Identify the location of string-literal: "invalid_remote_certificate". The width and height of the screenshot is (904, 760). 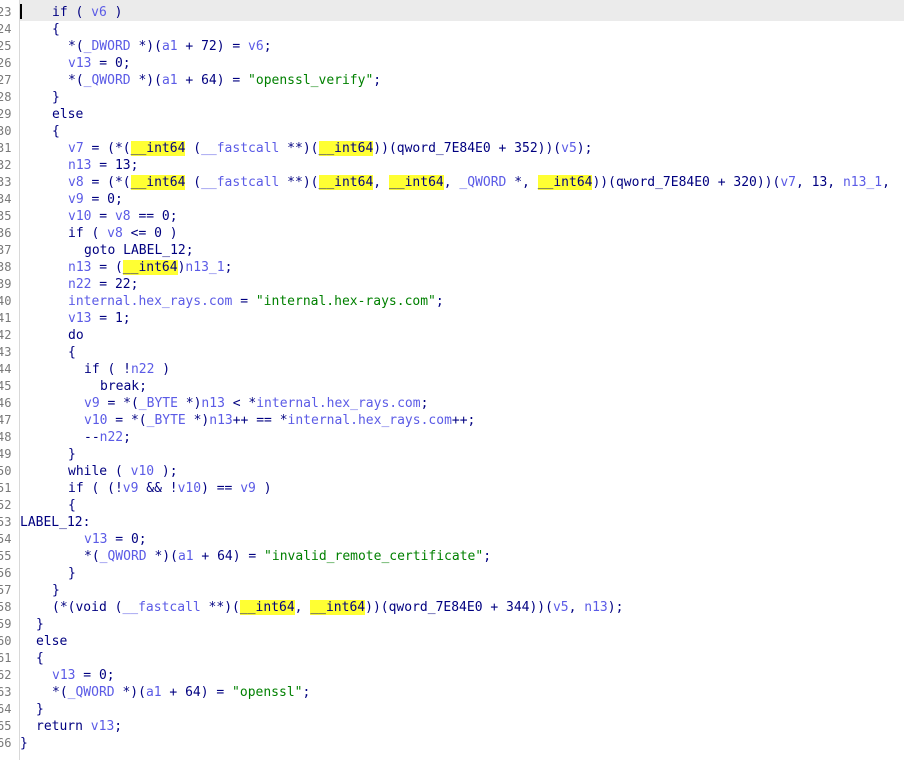
(374, 556).